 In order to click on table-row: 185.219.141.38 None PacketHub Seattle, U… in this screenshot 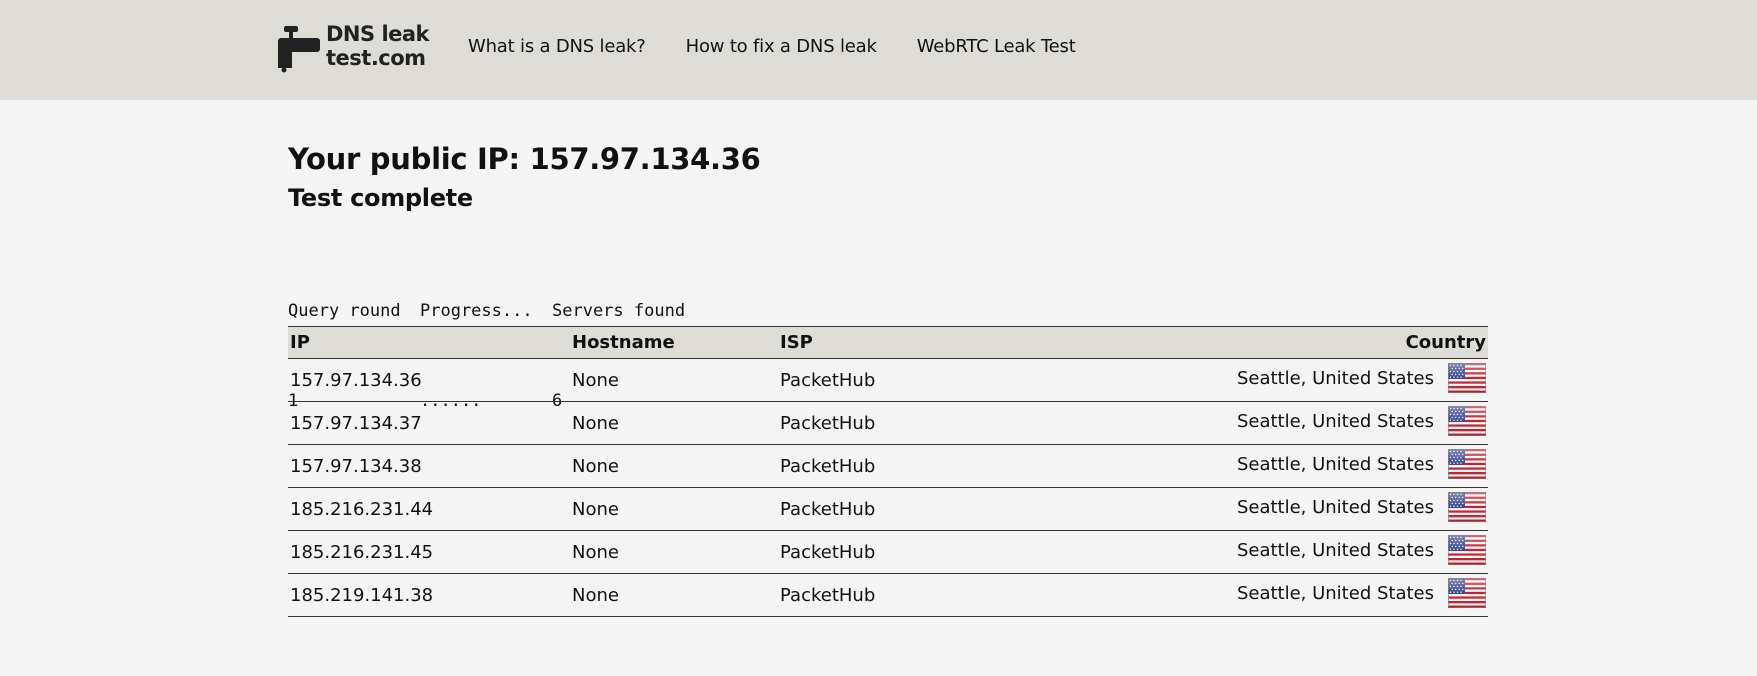, I will do `click(888, 595)`.